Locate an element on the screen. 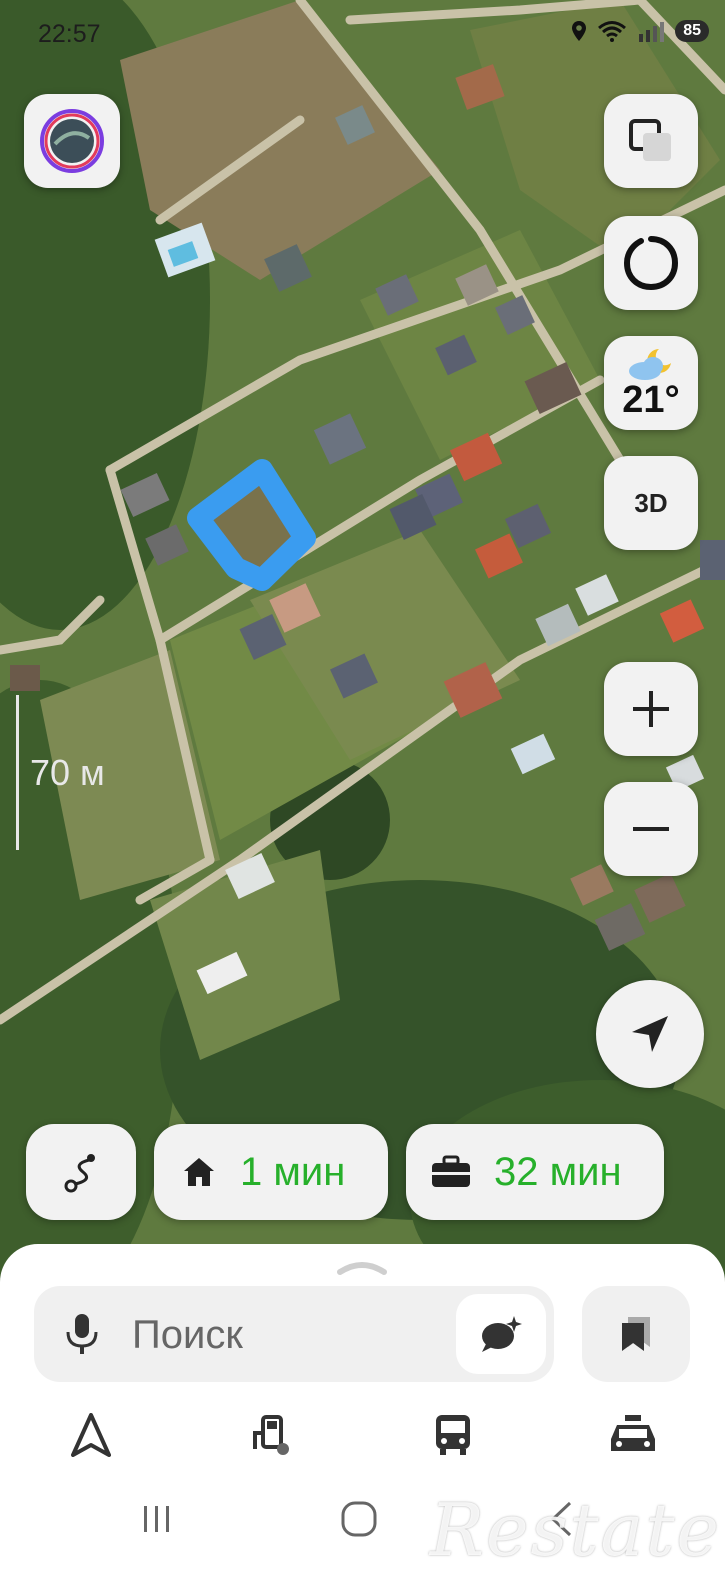 The image size is (725, 1572). recents-icon is located at coordinates (157, 1519).